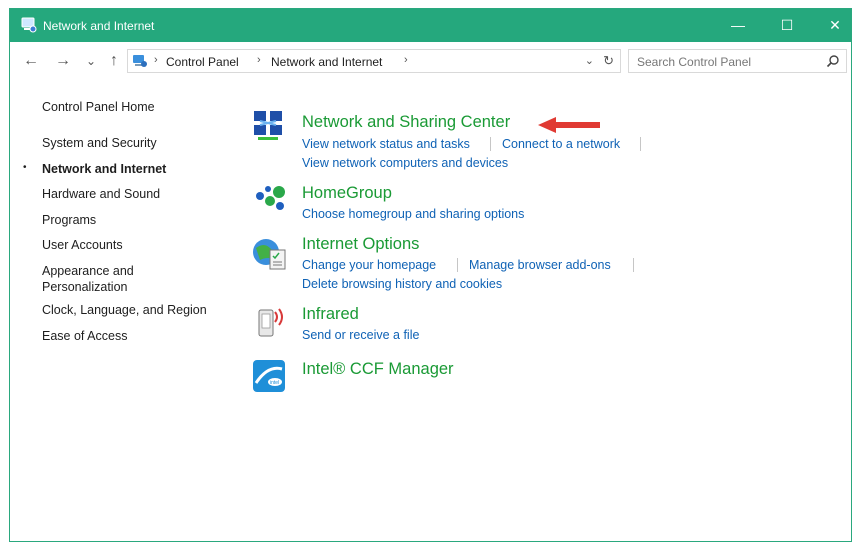  What do you see at coordinates (84, 336) in the screenshot?
I see `sidebar-item-ease-of-access: Ease of Access` at bounding box center [84, 336].